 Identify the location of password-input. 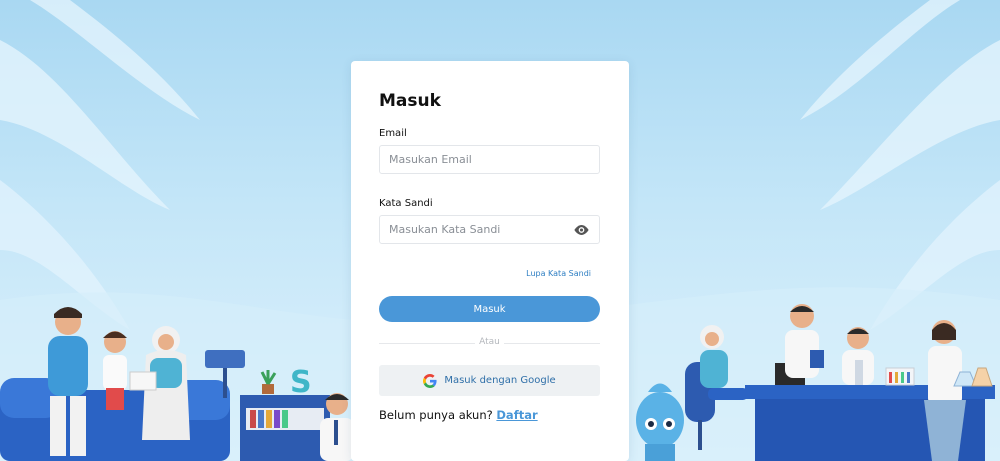
(489, 229).